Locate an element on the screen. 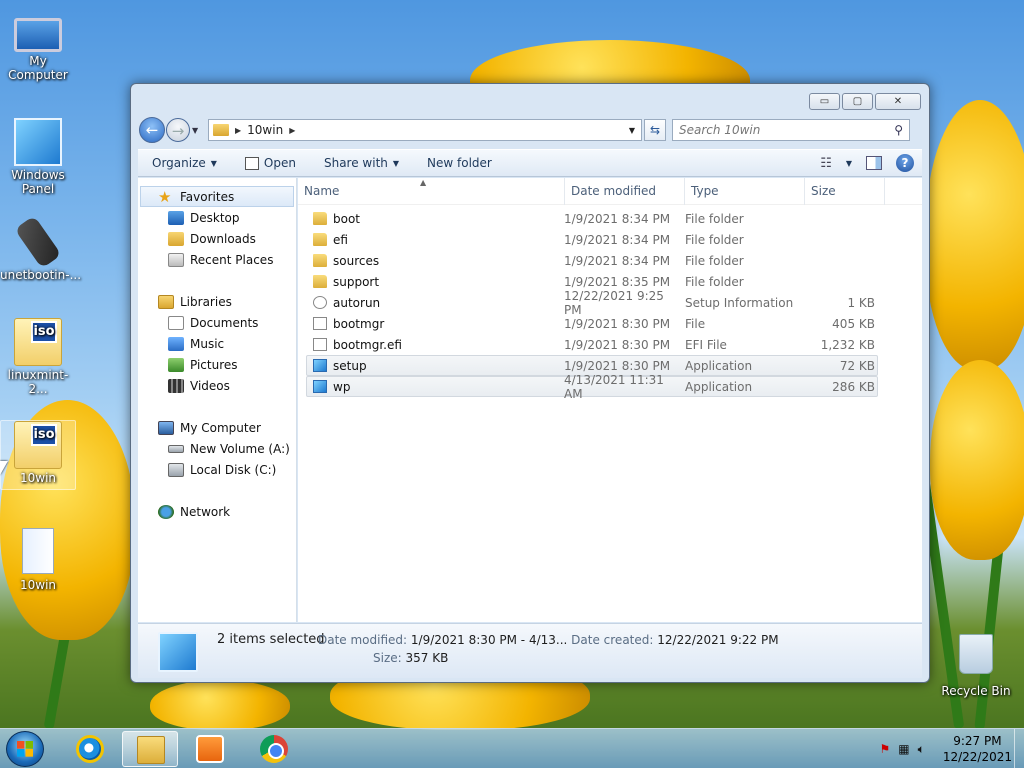 The height and width of the screenshot is (768, 1024). nav-libraries: Libraries is located at coordinates (217, 301).